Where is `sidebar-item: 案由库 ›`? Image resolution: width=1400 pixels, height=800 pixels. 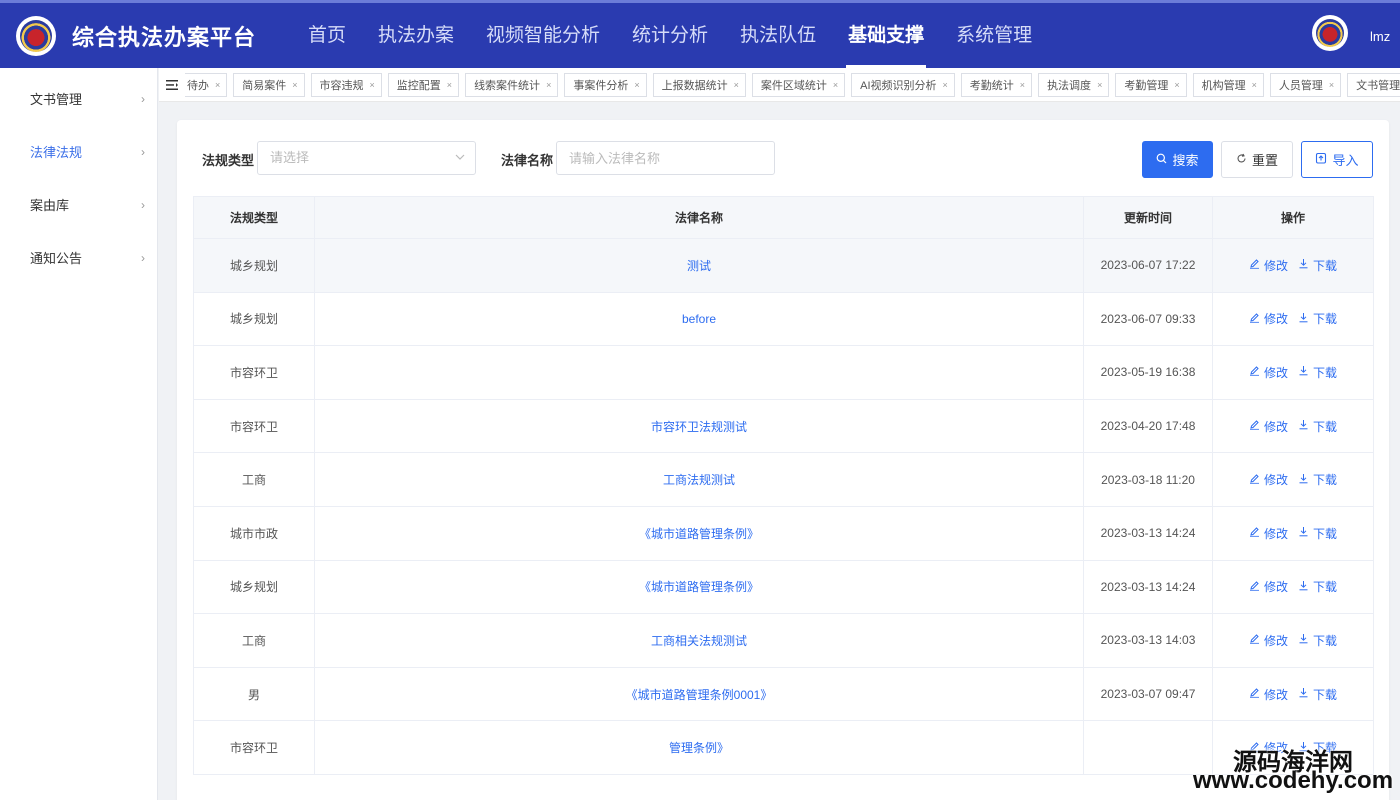 sidebar-item: 案由库 › is located at coordinates (78, 204).